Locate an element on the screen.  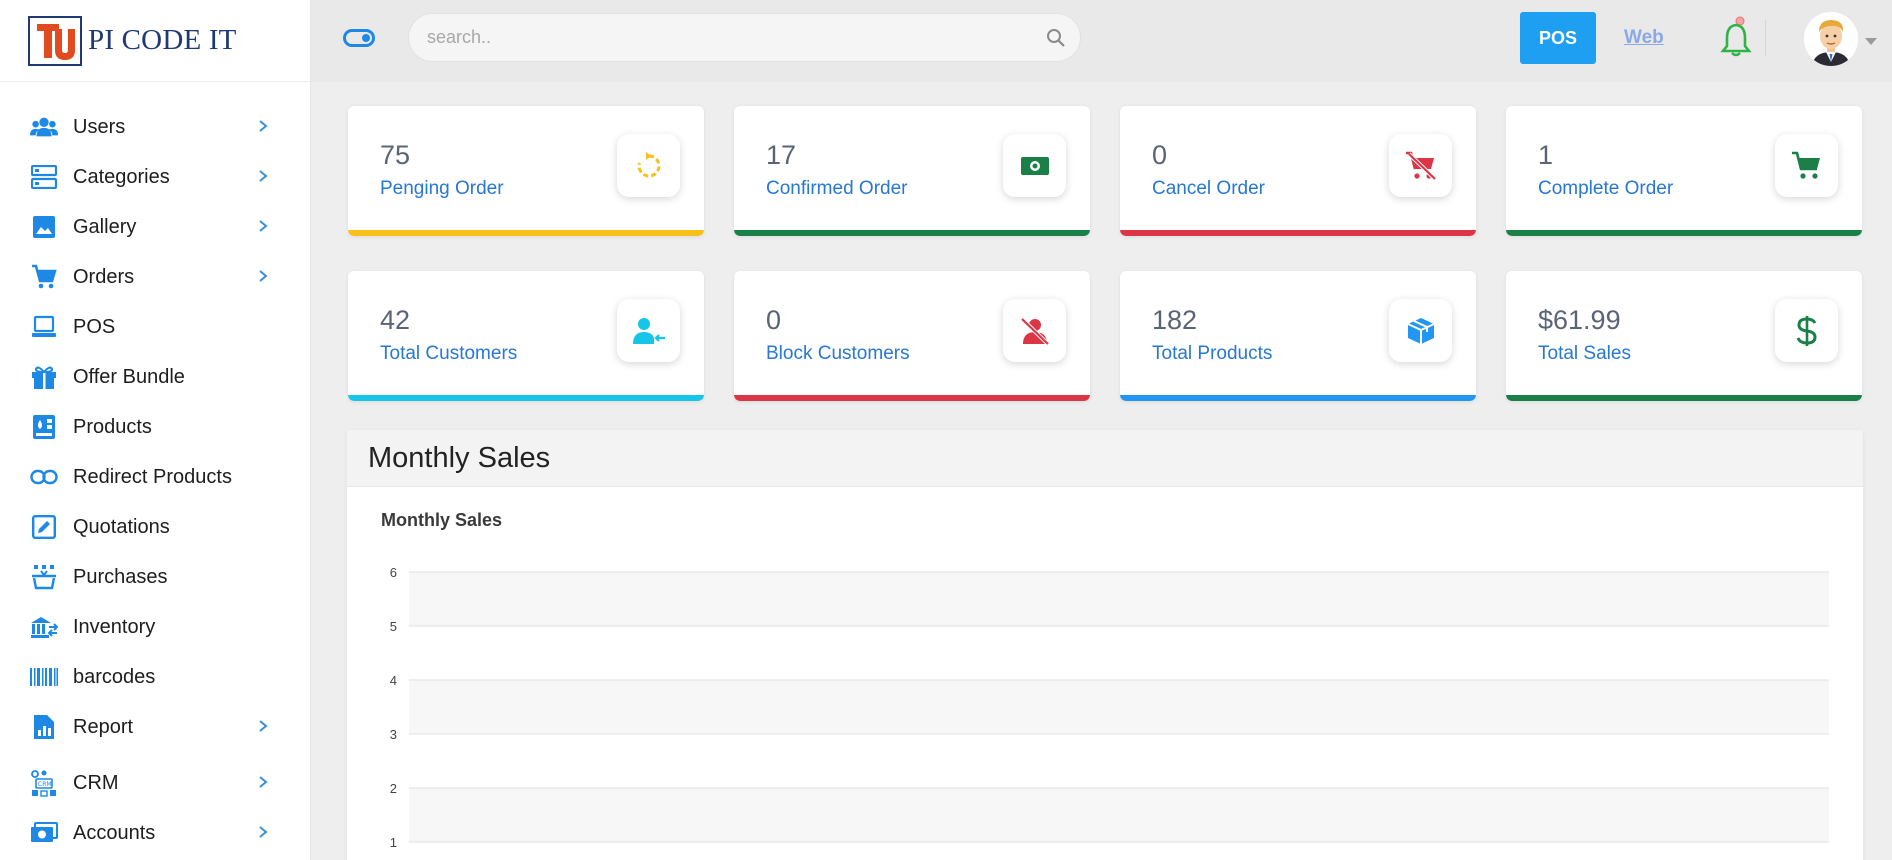
stat-value: 42 is located at coordinates (395, 320).